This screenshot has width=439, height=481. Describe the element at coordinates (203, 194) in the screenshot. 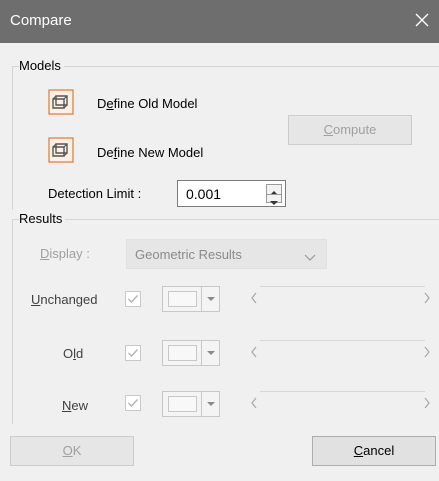

I see `detection-limit-value: 0.001` at that location.